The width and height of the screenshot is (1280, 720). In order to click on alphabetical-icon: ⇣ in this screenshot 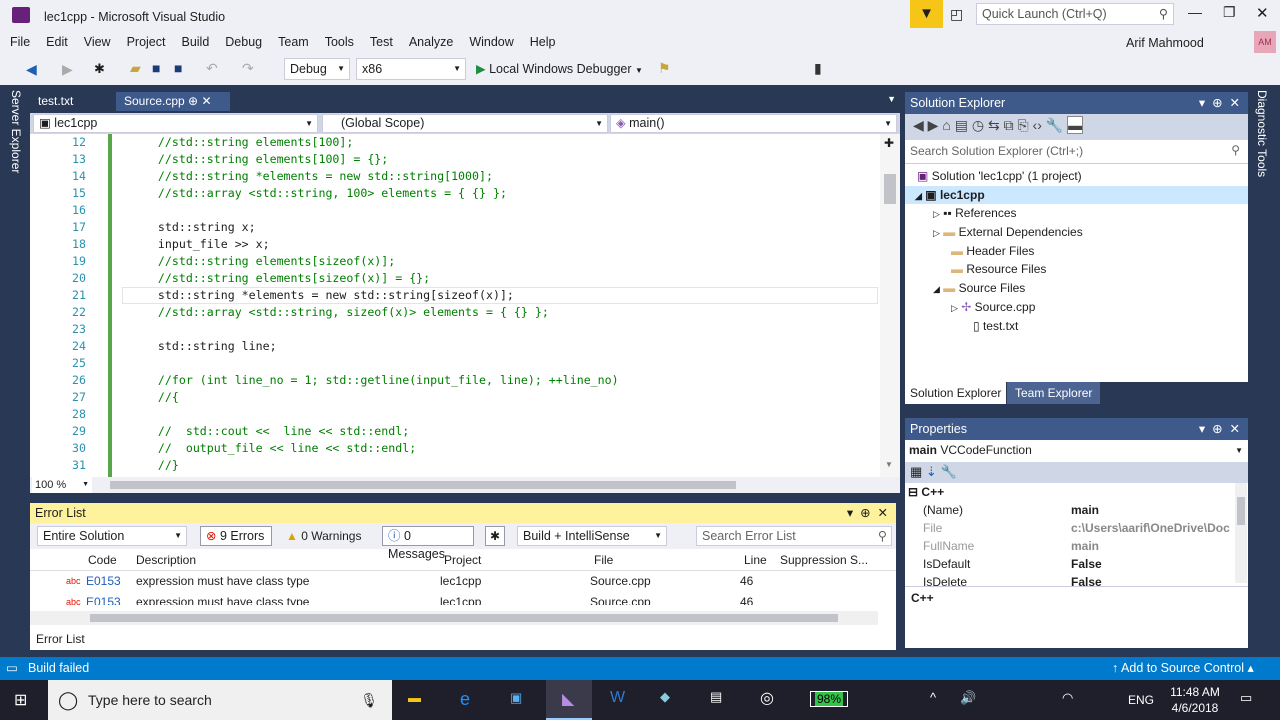, I will do `click(931, 471)`.